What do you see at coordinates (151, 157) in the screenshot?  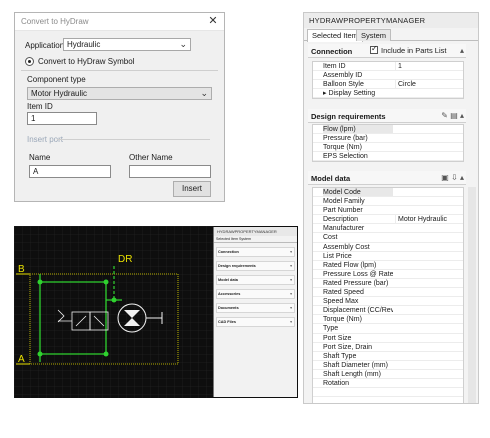 I see `other-name-label: Other Name` at bounding box center [151, 157].